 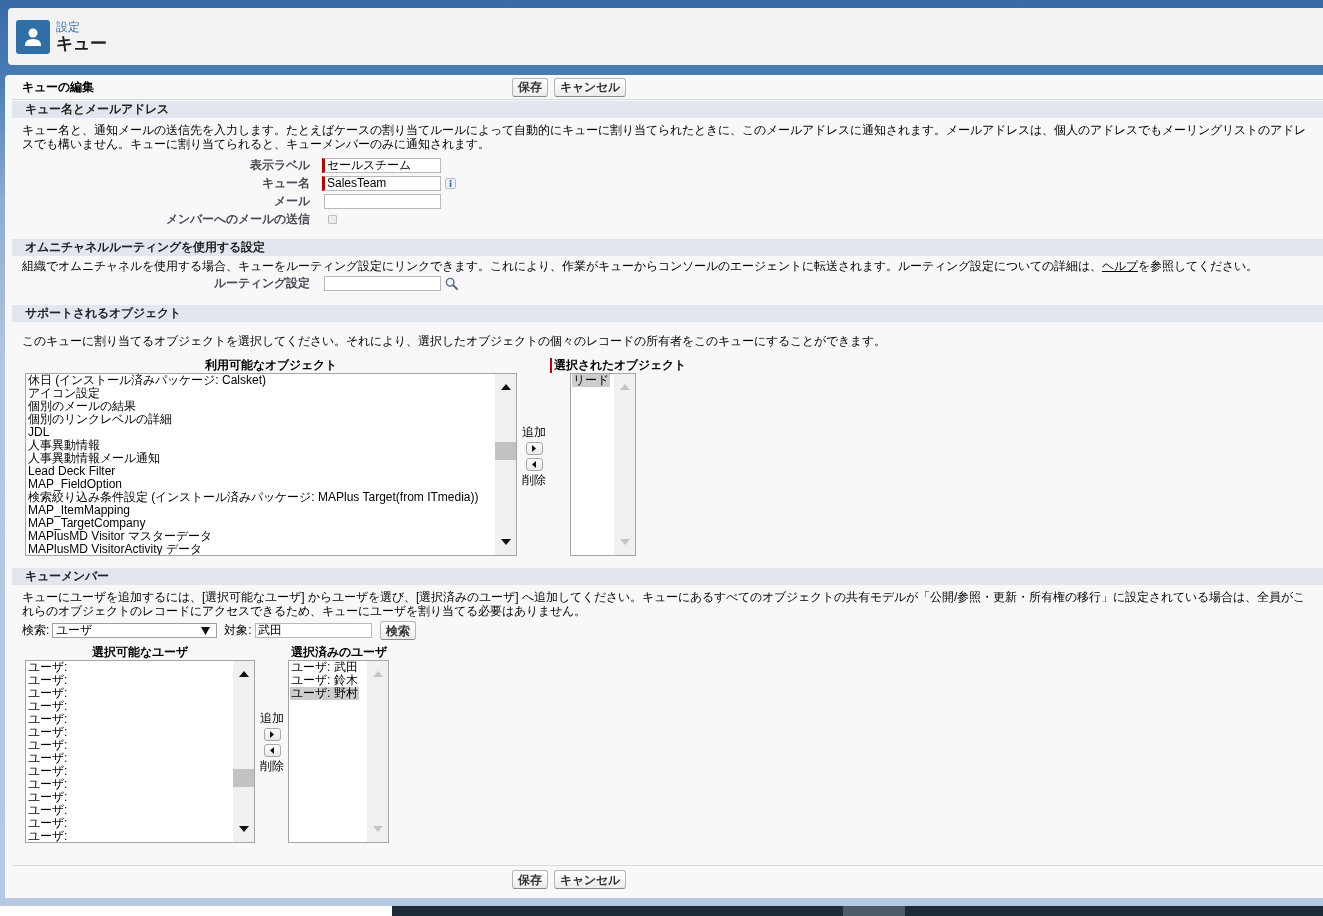 I want to click on list-item: 休日 (インストール済みパッケージ: Calsket), so click(x=147, y=380).